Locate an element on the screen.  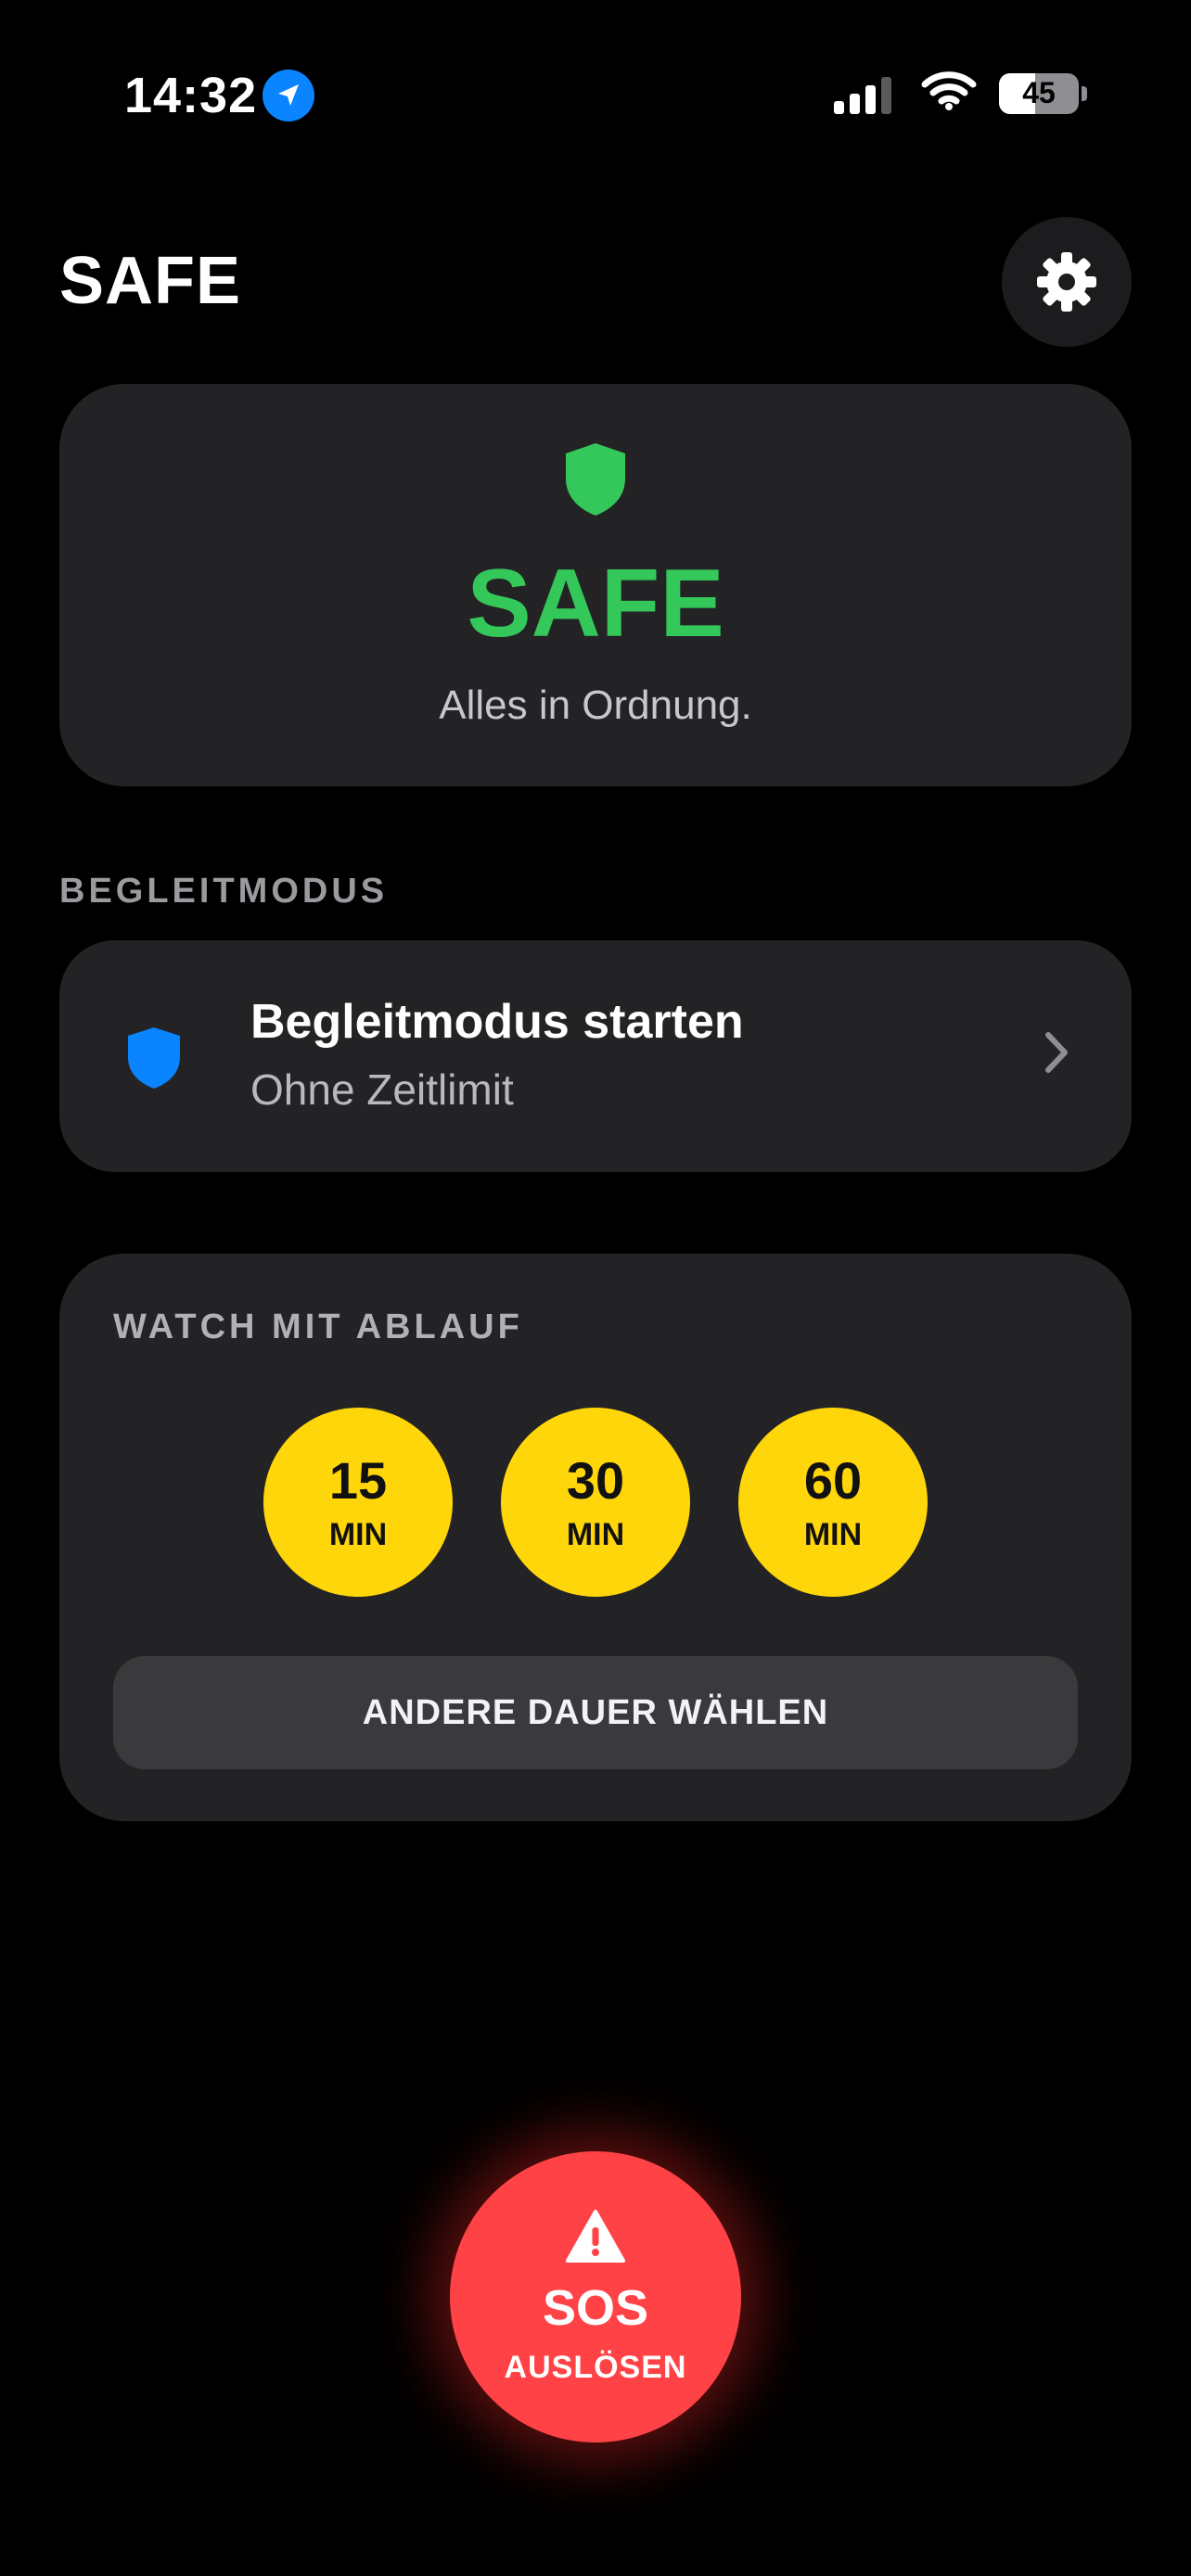
sos-subtitle: AUSLÖSEN is located at coordinates (595, 2367).